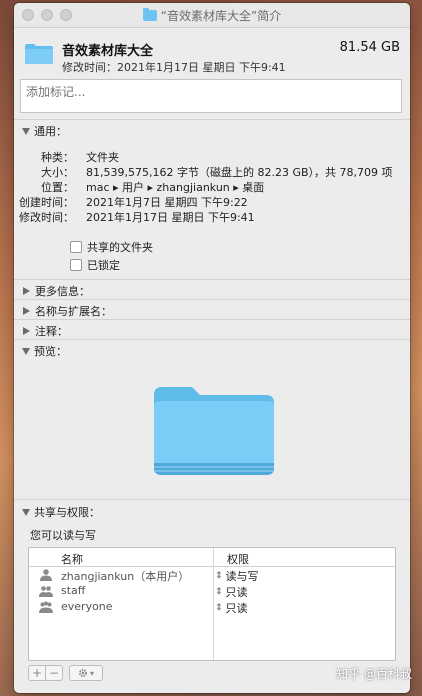 This screenshot has height=696, width=422. I want to click on permission-select: ⇕ 读与写, so click(237, 576).